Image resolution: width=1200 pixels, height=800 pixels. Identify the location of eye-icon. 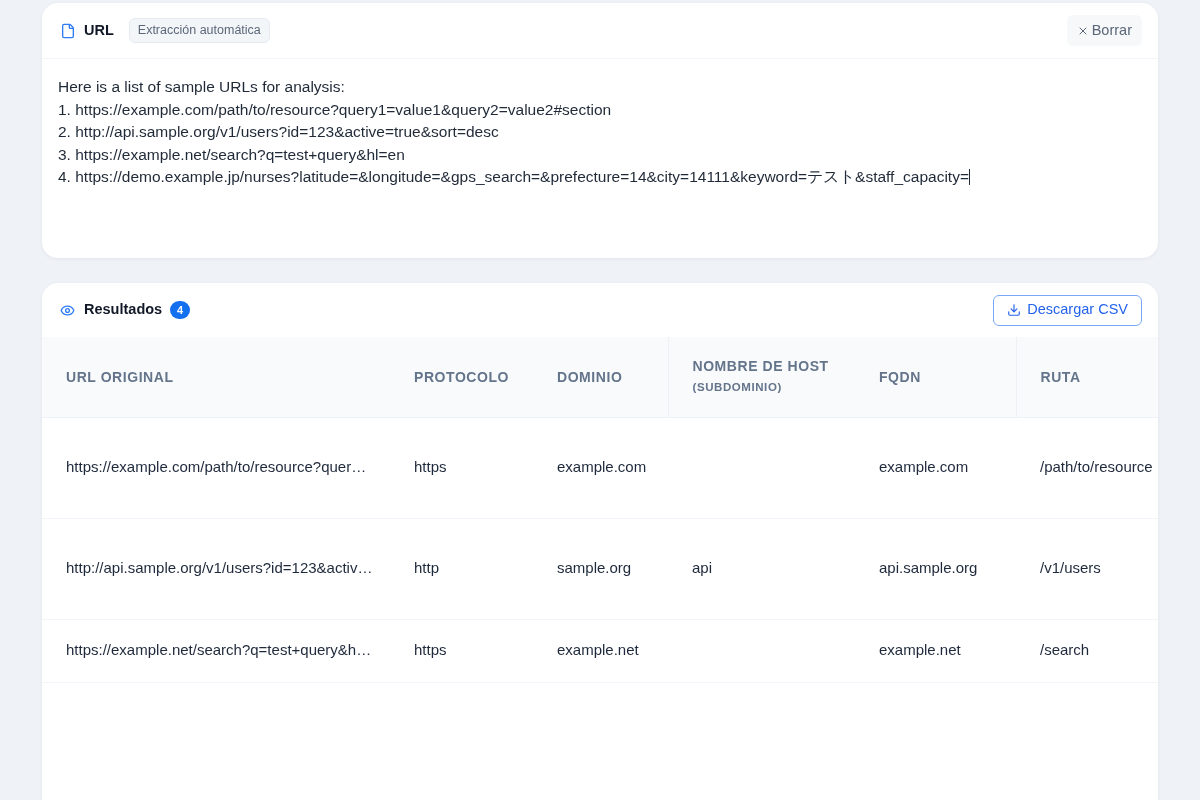
(67, 310).